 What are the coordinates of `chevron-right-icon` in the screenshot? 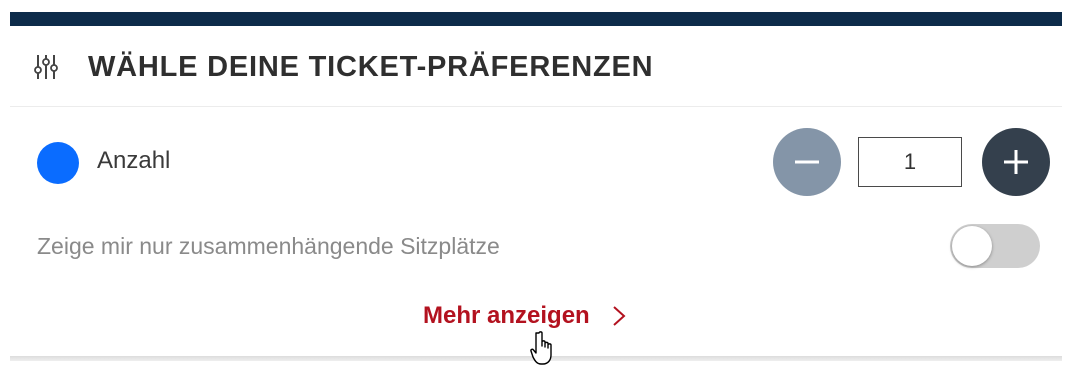 It's located at (619, 316).